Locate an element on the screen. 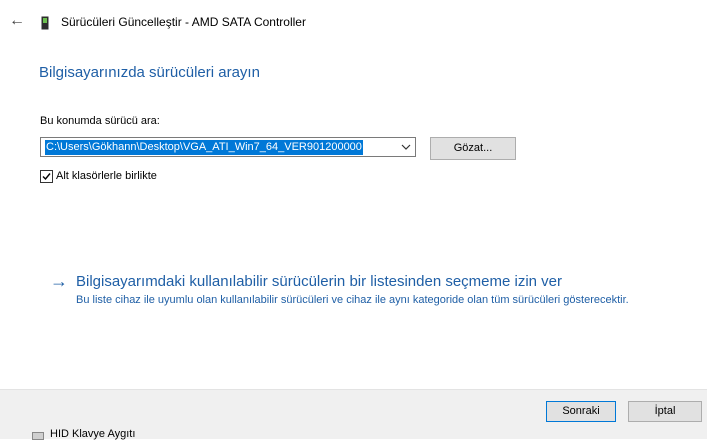 This screenshot has width=707, height=440. next-button: Sonraki is located at coordinates (581, 411).